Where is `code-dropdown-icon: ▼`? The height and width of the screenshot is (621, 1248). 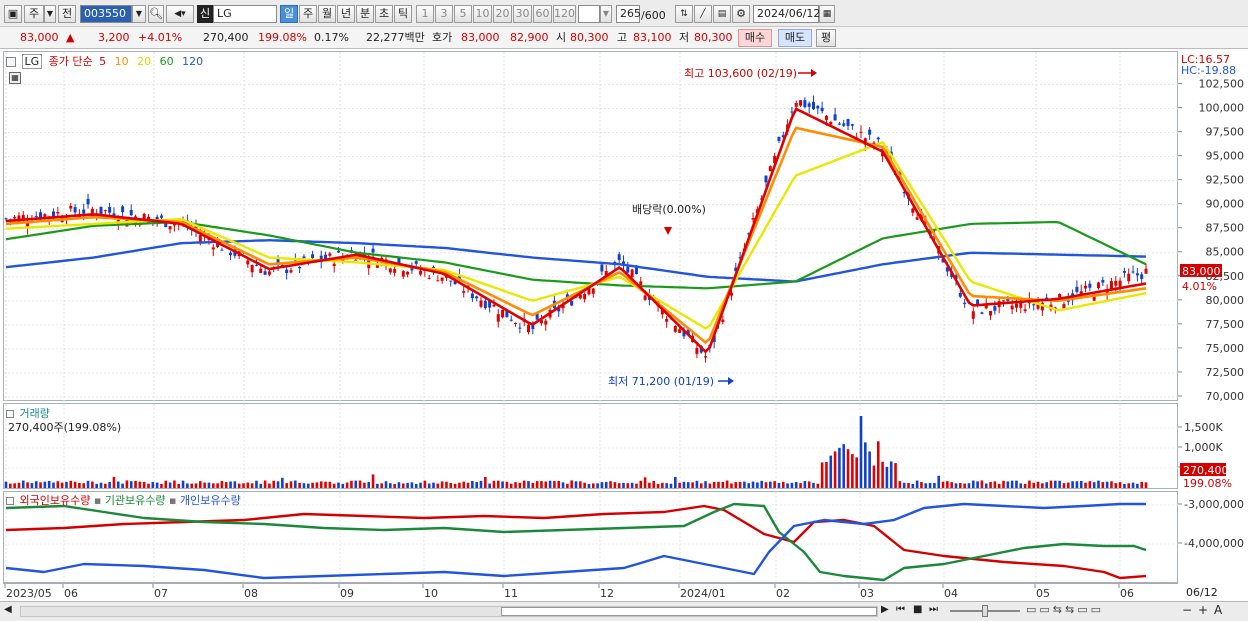
code-dropdown-icon: ▼ is located at coordinates (139, 14).